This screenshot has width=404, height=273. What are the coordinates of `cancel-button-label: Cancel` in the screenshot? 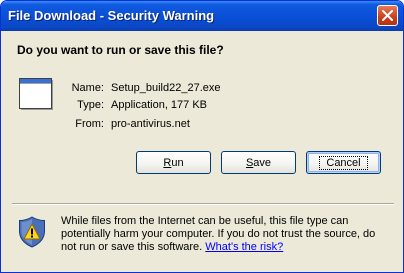 It's located at (343, 162).